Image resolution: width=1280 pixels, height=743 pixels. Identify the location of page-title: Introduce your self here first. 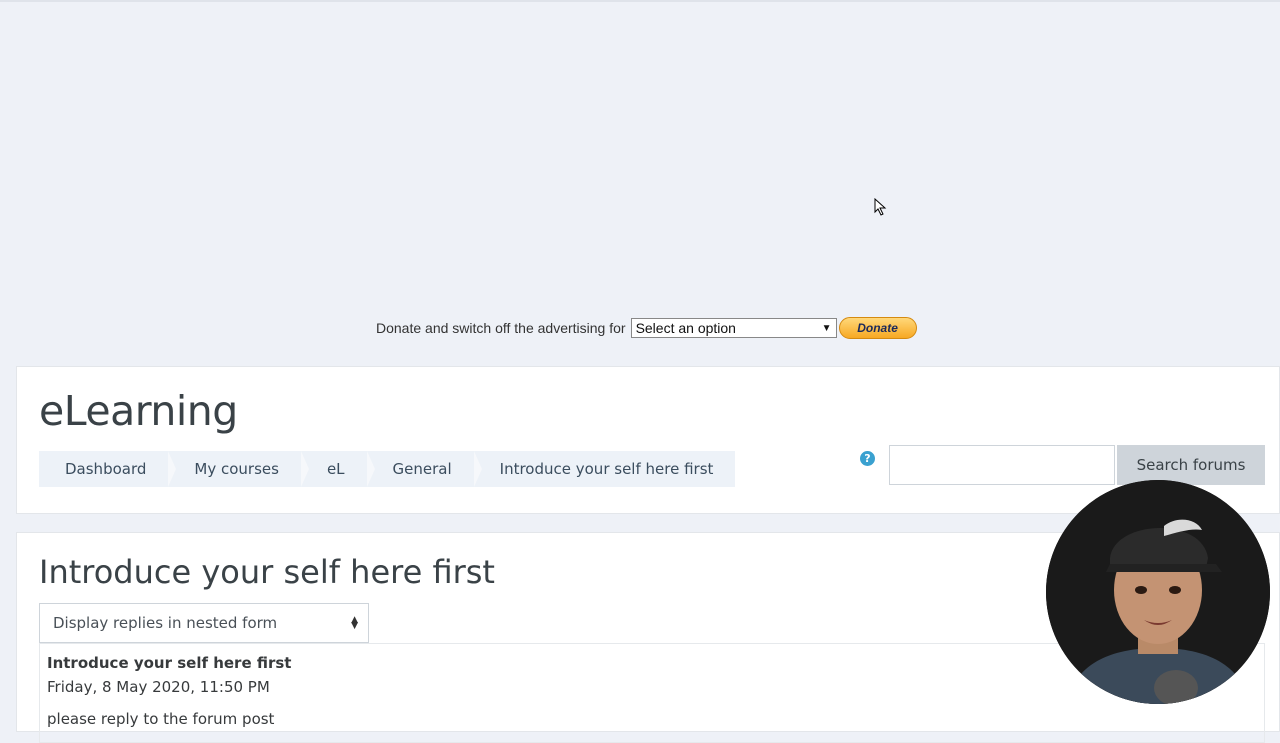
(267, 572).